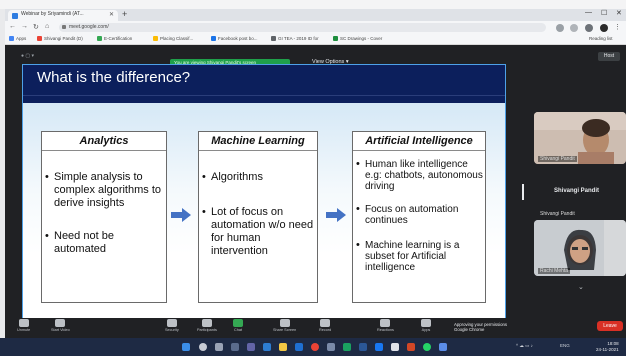 The width and height of the screenshot is (626, 356). I want to click on file-explorer-icon, so click(283, 347).